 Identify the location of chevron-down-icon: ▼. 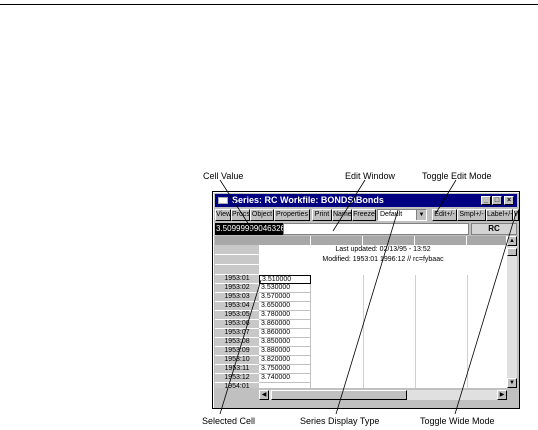
(421, 215).